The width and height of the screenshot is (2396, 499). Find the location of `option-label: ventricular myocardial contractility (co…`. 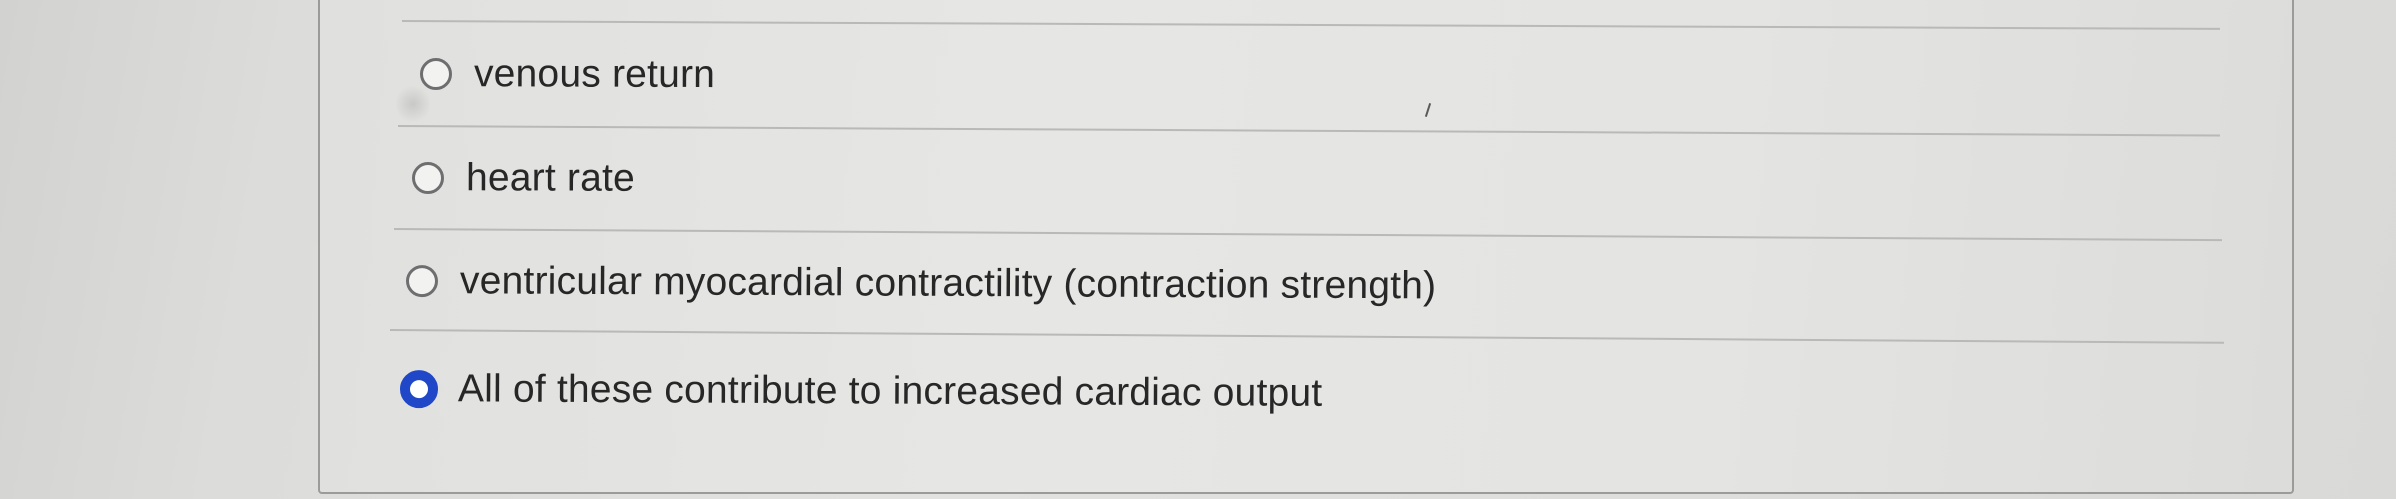

option-label: ventricular myocardial contractility (co… is located at coordinates (948, 283).